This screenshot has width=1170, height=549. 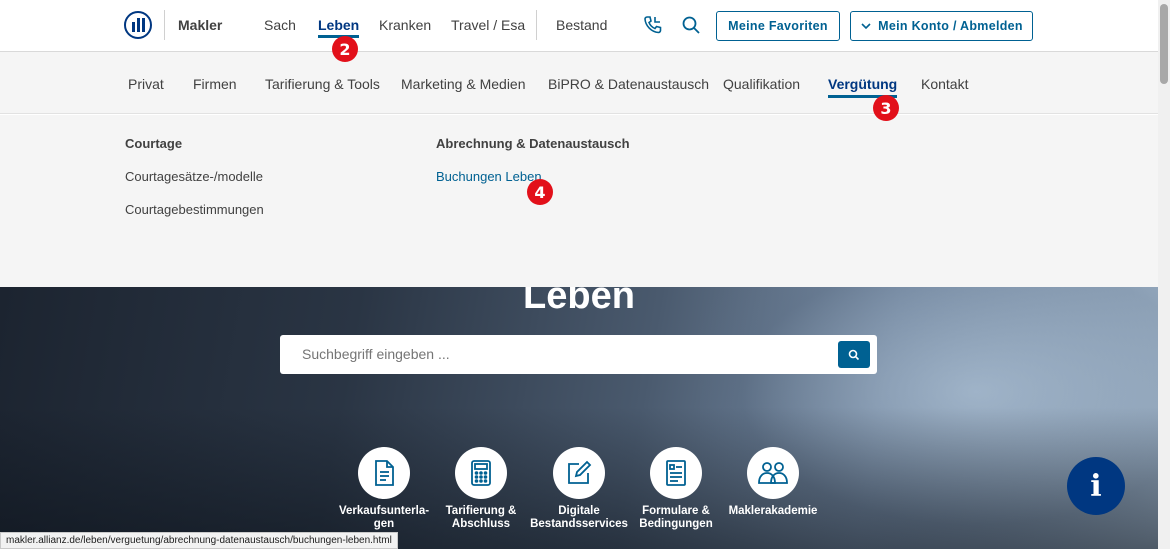 I want to click on subnav-bipro-datenaustausch: BiPRO & Datenaustausch, so click(x=628, y=84).